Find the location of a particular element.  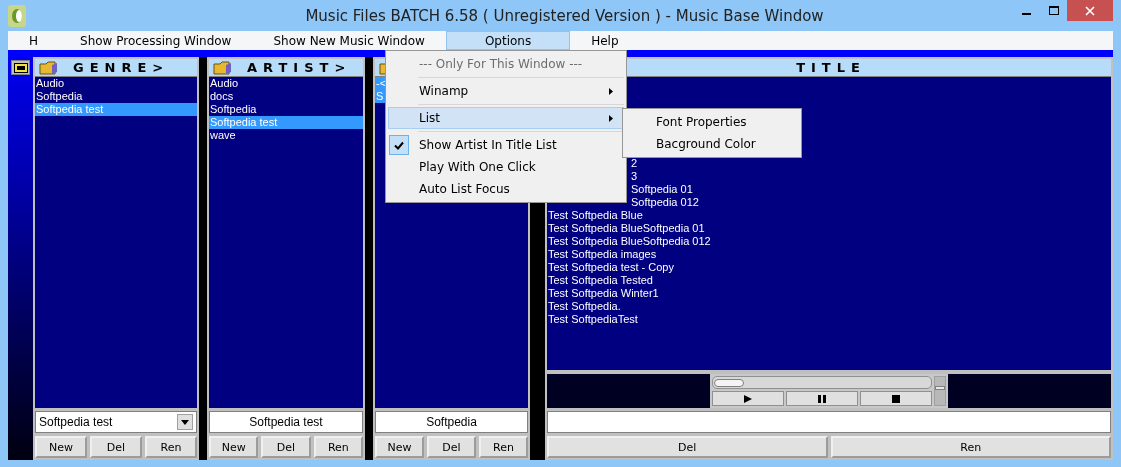

menu-item: H is located at coordinates (34, 40).